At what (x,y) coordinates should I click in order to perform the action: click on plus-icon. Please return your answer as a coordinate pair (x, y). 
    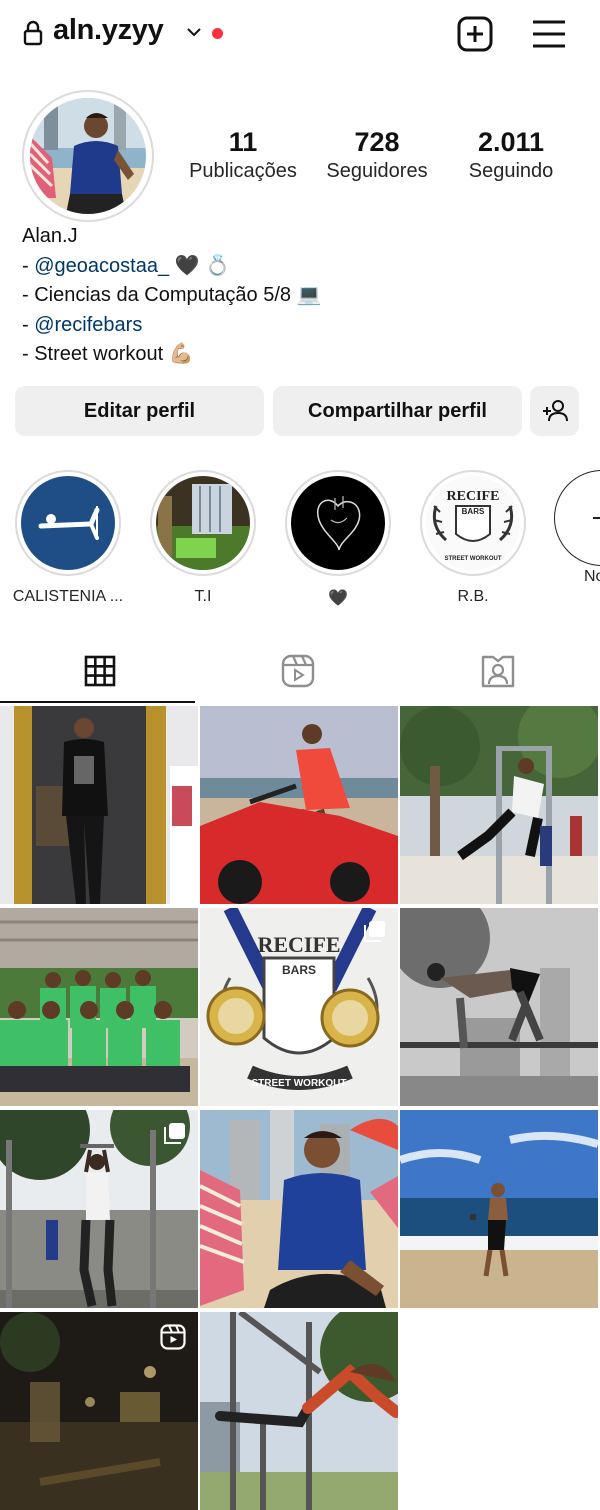
    Looking at the image, I should click on (596, 518).